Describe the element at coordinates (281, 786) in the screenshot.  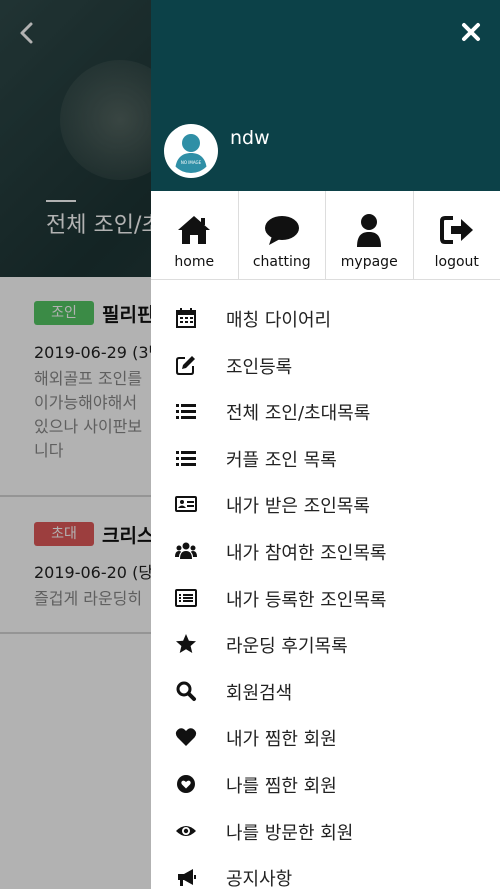
I see `menu-label: 나를 찜한 회원` at that location.